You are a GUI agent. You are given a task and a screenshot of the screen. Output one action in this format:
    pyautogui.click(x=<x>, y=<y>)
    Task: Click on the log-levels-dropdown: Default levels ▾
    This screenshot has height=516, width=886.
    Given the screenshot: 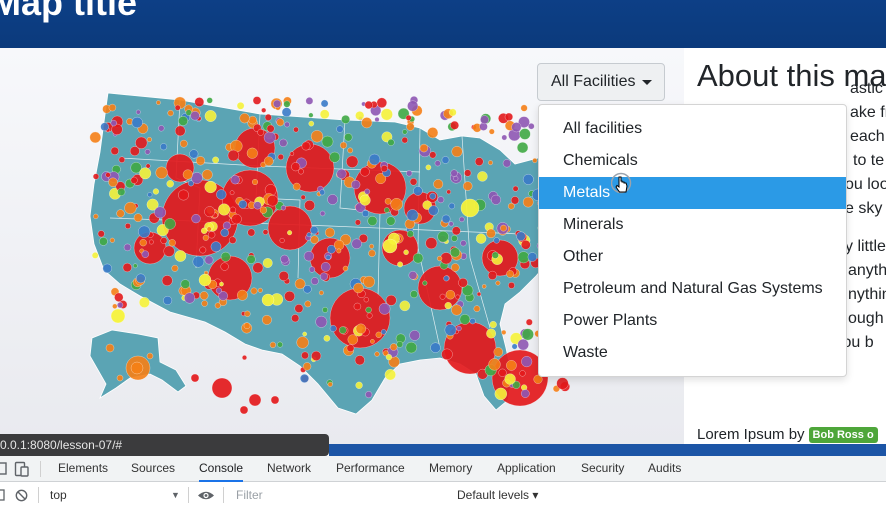 What is the action you would take?
    pyautogui.click(x=497, y=495)
    